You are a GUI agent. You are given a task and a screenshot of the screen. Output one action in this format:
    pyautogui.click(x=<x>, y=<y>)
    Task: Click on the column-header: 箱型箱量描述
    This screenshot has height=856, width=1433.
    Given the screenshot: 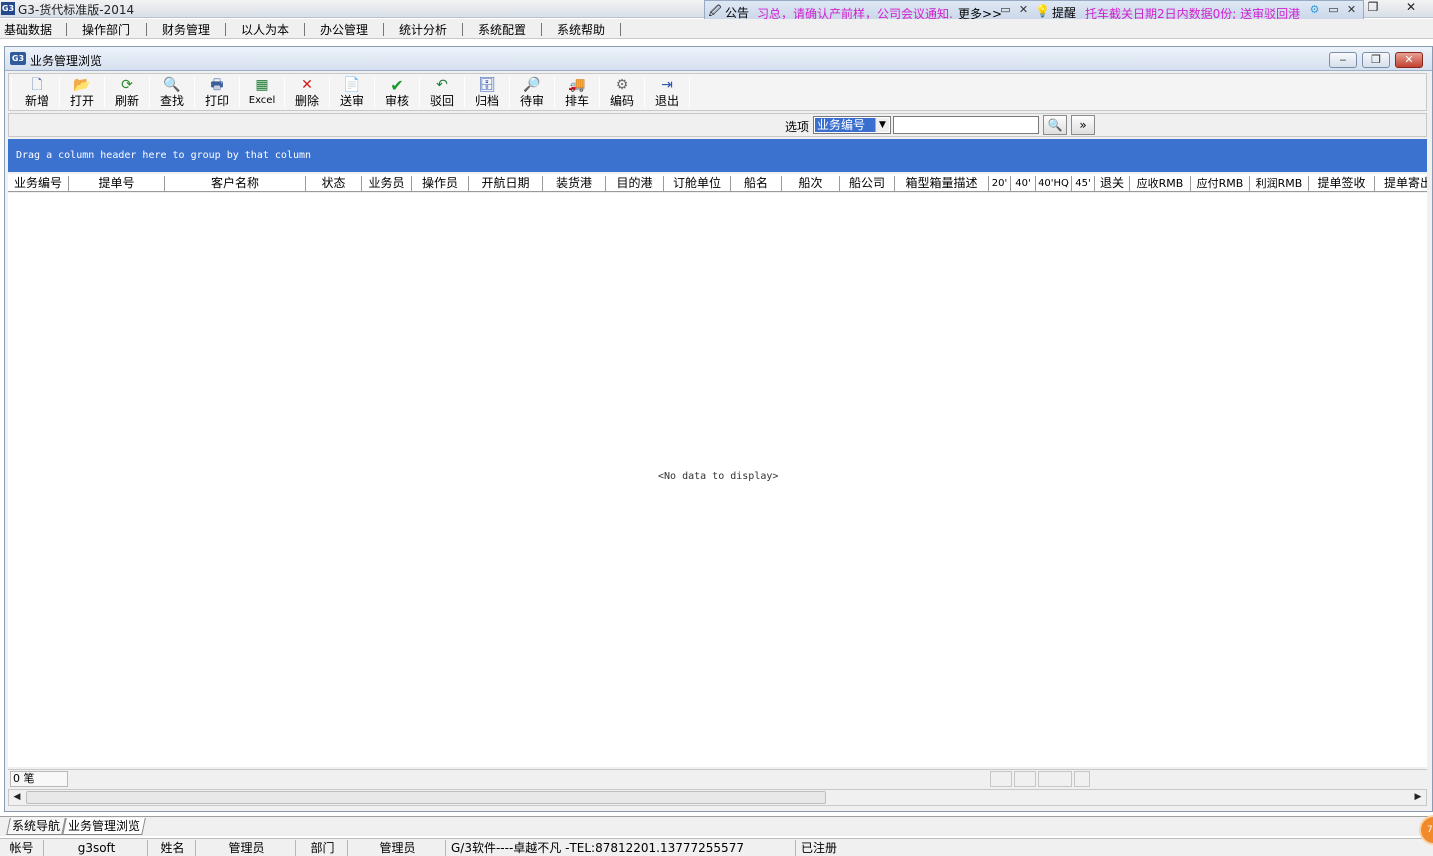 What is the action you would take?
    pyautogui.click(x=942, y=183)
    